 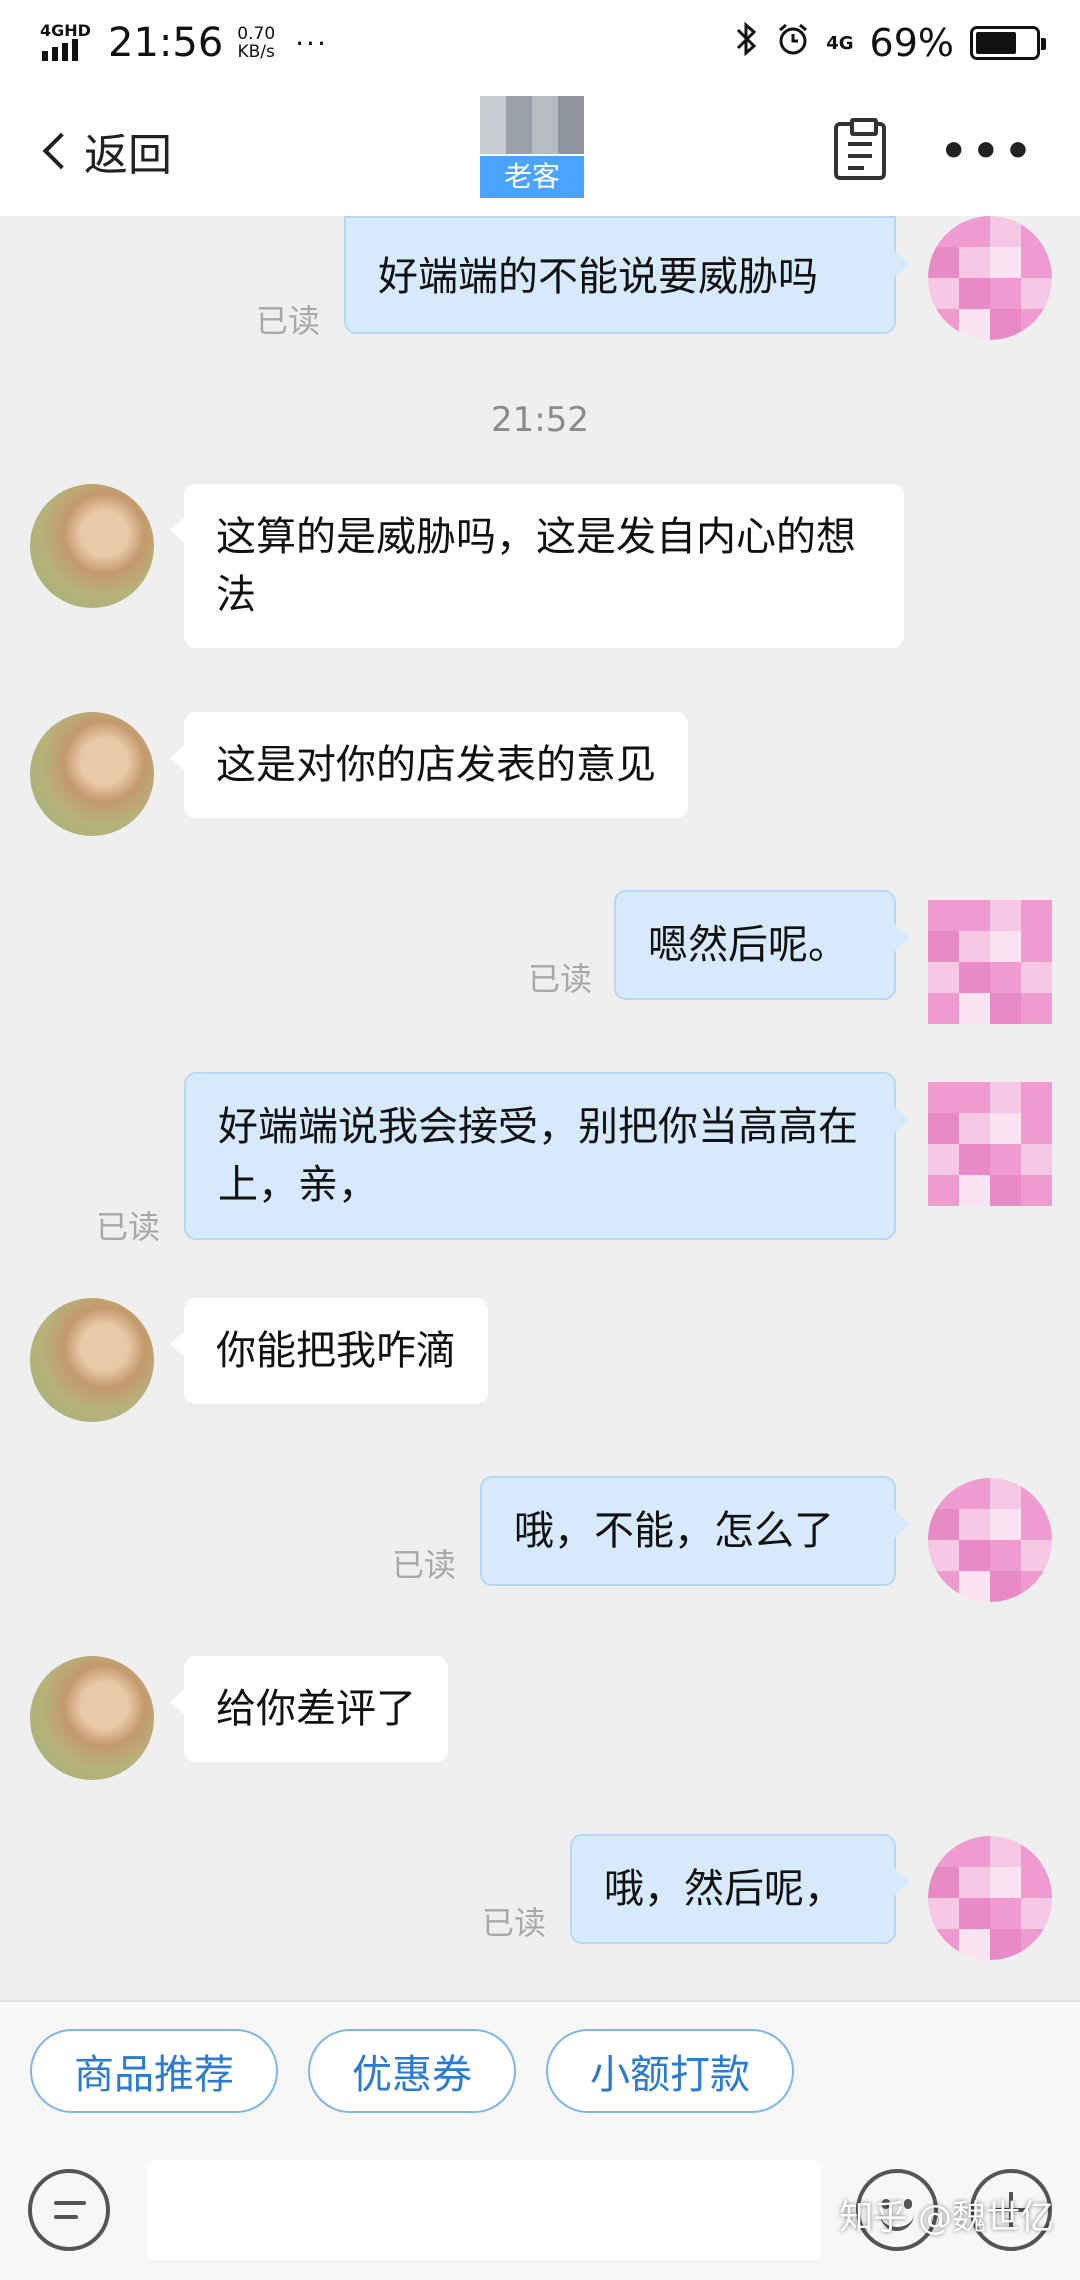 What do you see at coordinates (840, 43) in the screenshot?
I see `network-type-right: 4G` at bounding box center [840, 43].